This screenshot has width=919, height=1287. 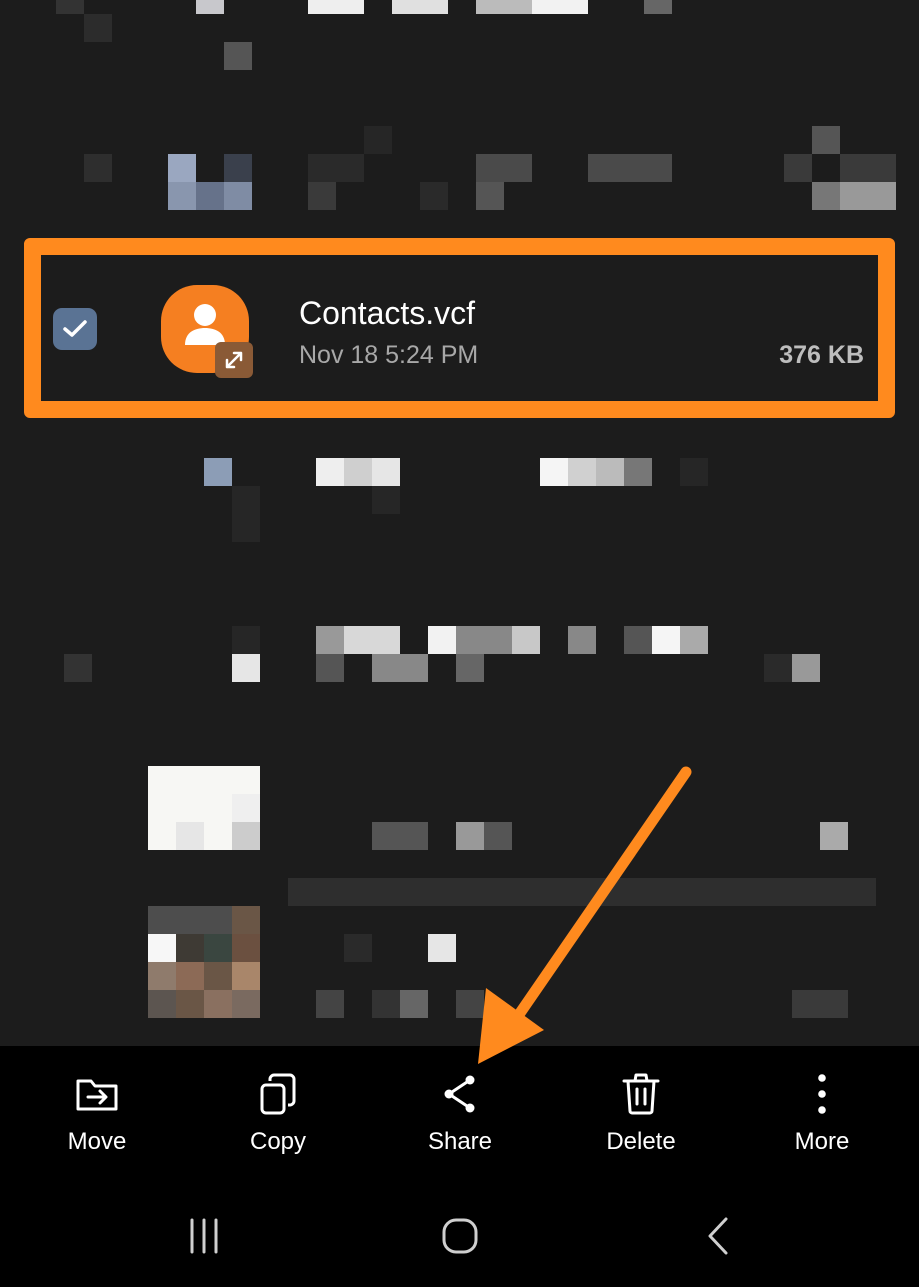 I want to click on home-icon, so click(x=460, y=1236).